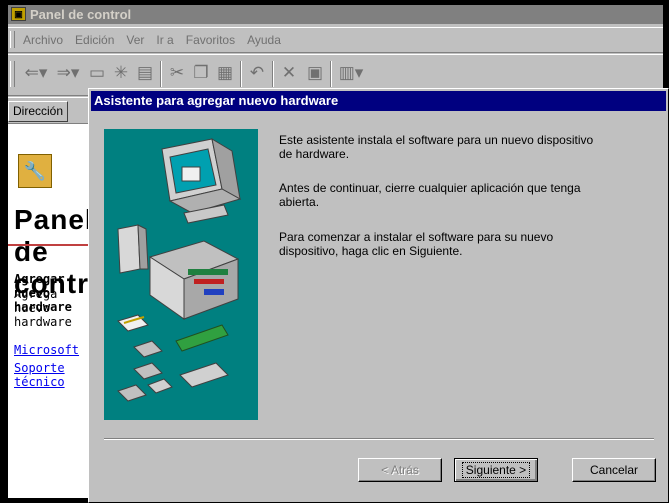 This screenshot has height=503, width=669. I want to click on cut-icon: ✂, so click(177, 73).